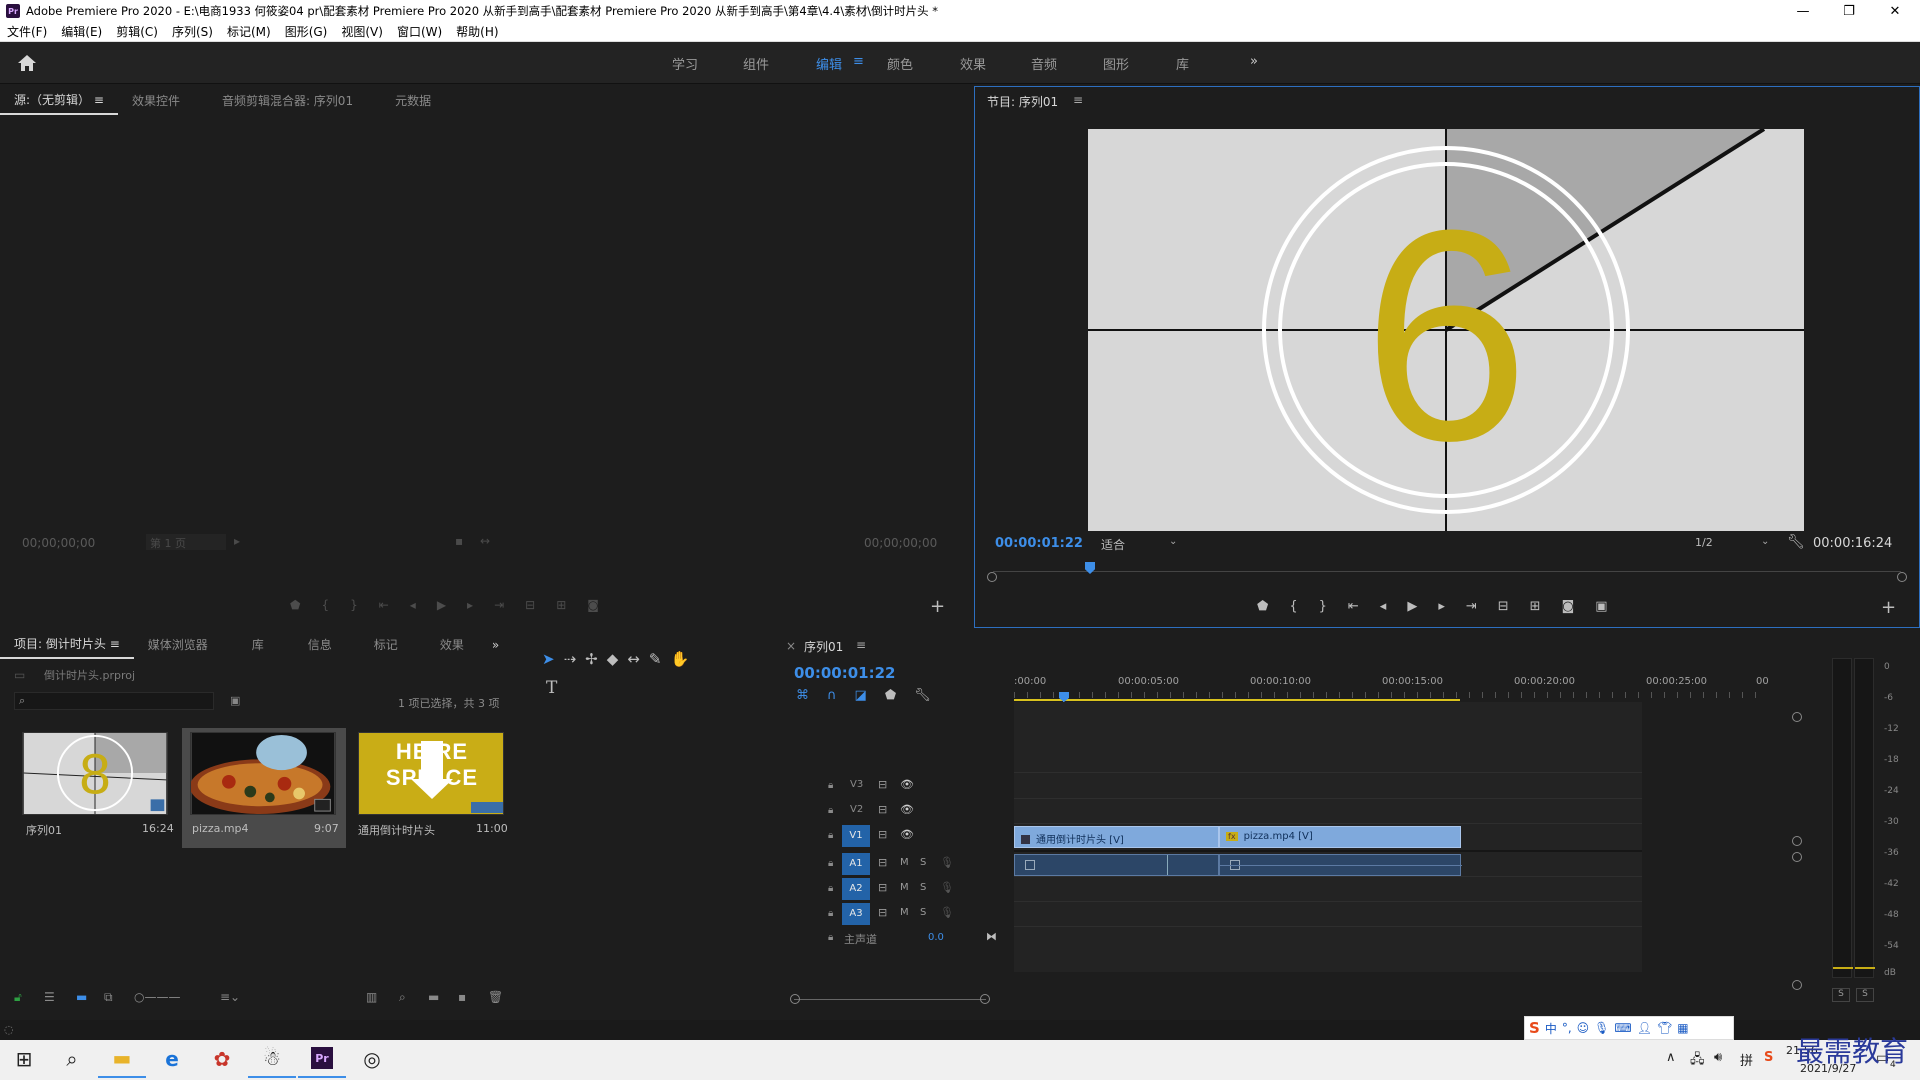 This screenshot has height=1080, width=1920. What do you see at coordinates (1340, 865) in the screenshot?
I see `clip-a1-pizza` at bounding box center [1340, 865].